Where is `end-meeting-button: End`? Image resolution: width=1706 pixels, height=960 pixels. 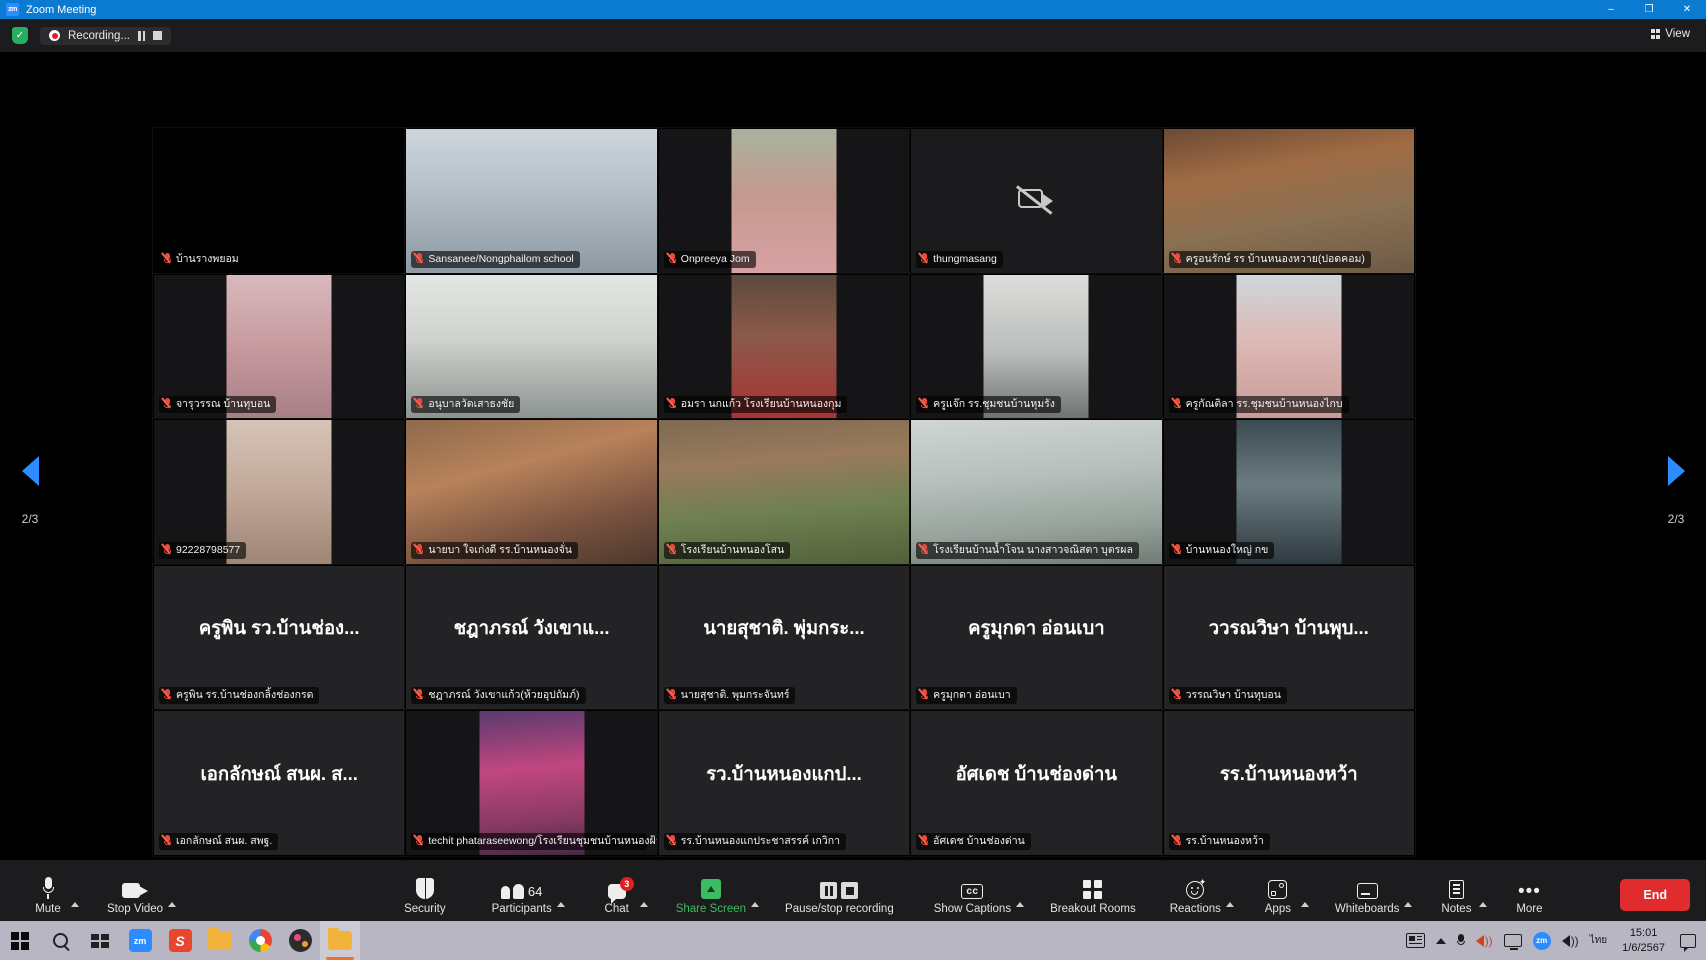
end-meeting-button: End is located at coordinates (1655, 895).